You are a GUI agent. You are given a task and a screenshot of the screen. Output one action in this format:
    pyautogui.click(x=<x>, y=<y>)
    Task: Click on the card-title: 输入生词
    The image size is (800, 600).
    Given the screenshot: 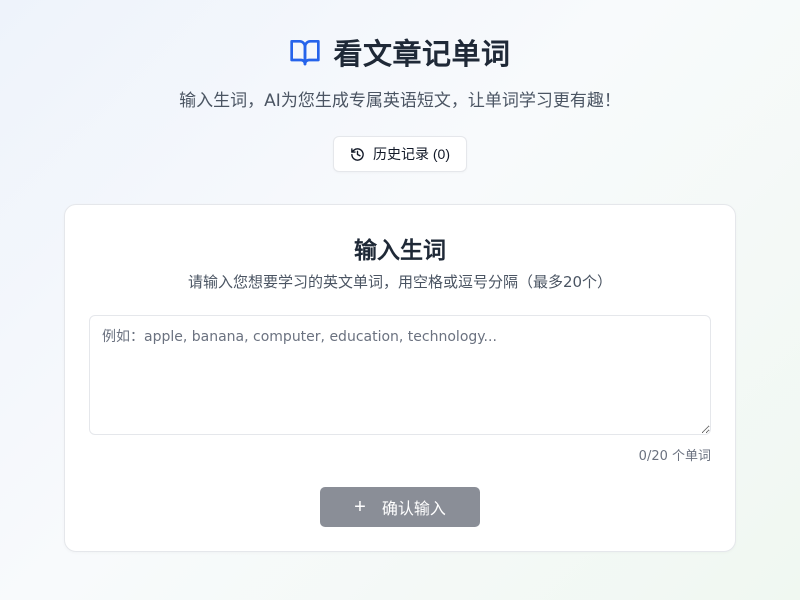 What is the action you would take?
    pyautogui.click(x=400, y=251)
    